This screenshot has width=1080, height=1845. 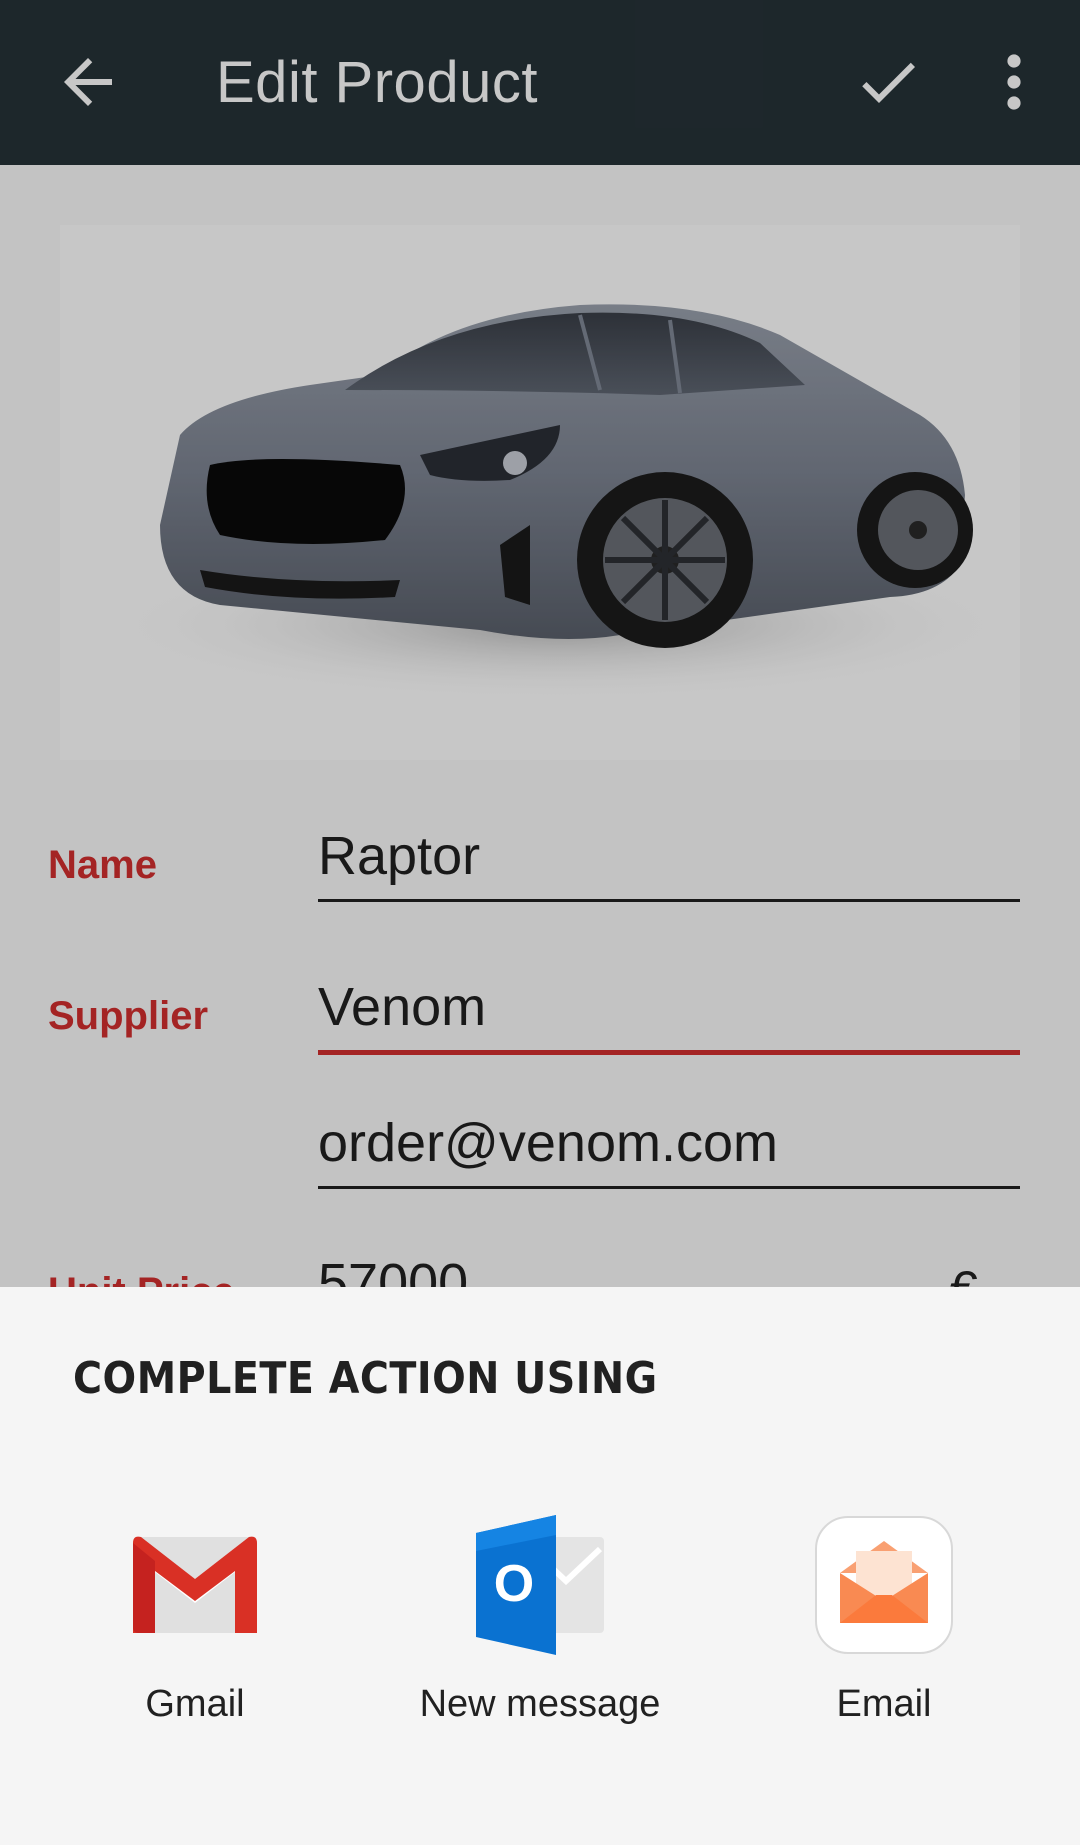 What do you see at coordinates (514, 1584) in the screenshot?
I see `svg-text: O` at bounding box center [514, 1584].